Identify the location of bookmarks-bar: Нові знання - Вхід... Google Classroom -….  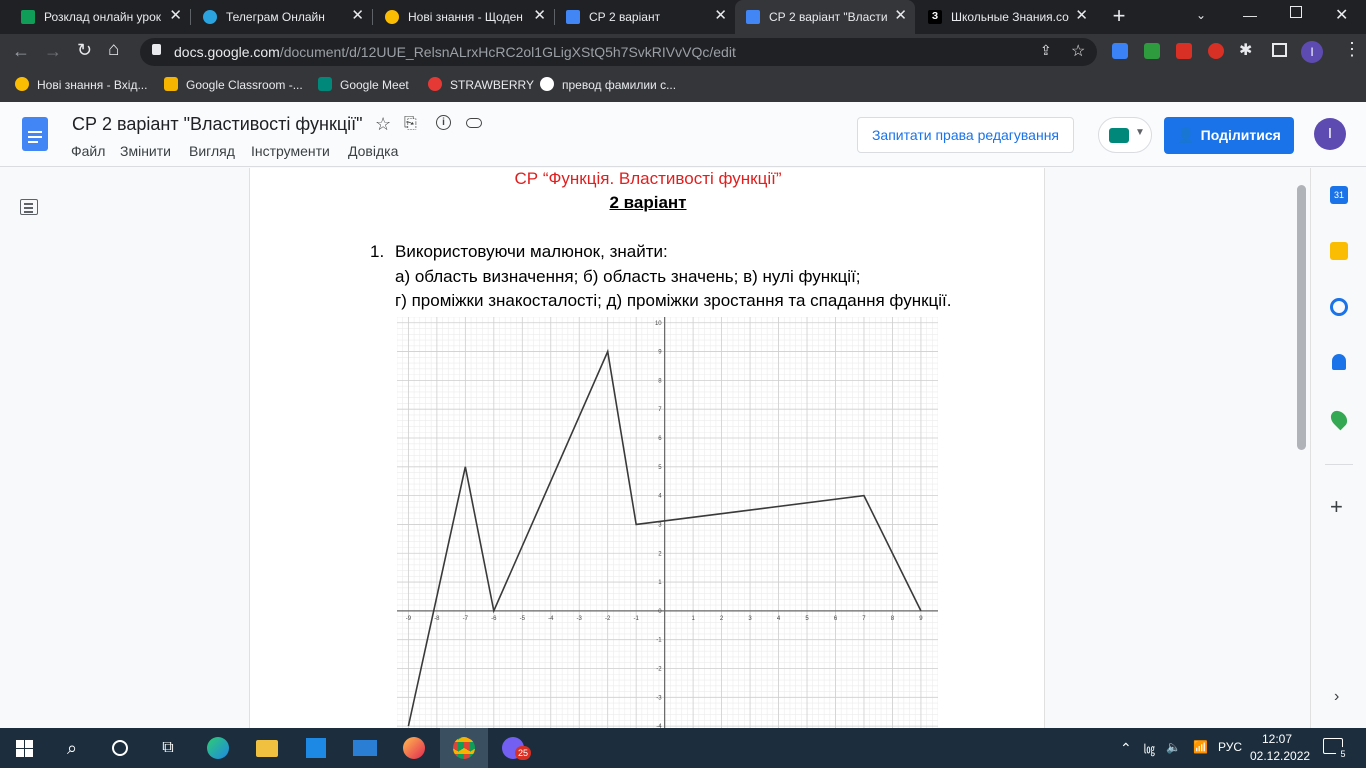
(683, 86).